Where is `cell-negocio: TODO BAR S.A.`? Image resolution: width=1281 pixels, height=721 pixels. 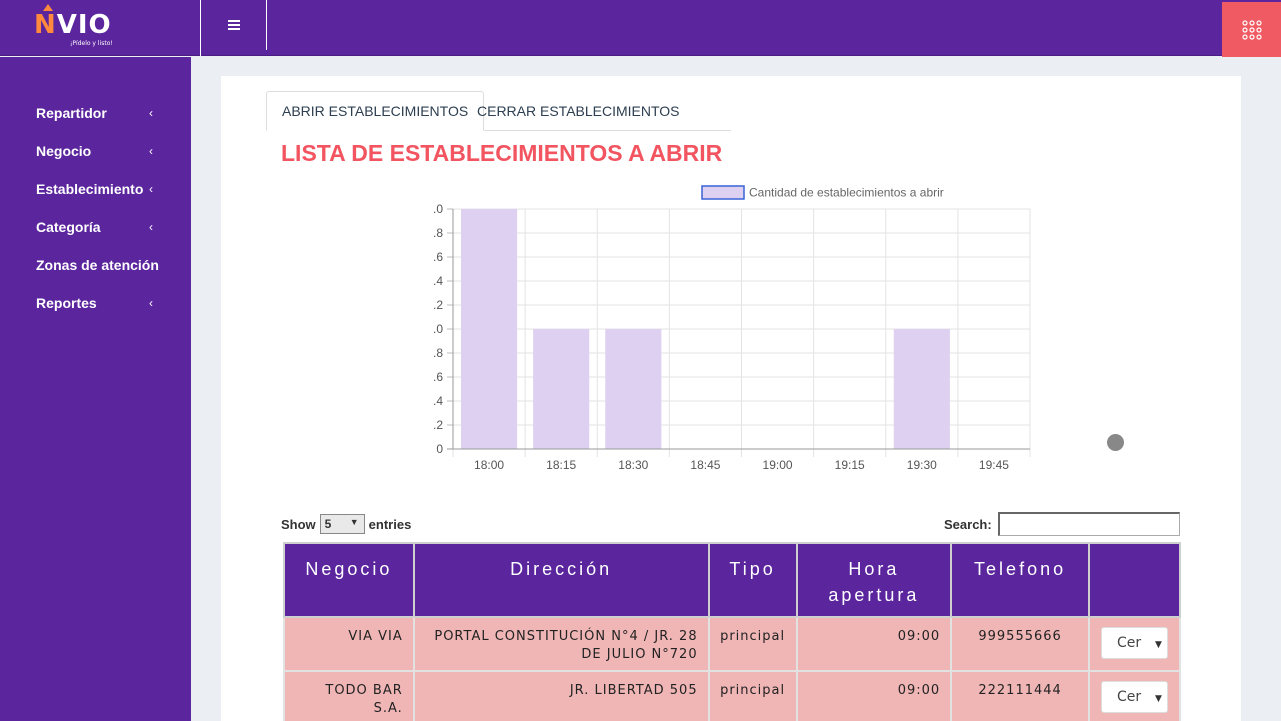 cell-negocio: TODO BAR S.A. is located at coordinates (349, 695).